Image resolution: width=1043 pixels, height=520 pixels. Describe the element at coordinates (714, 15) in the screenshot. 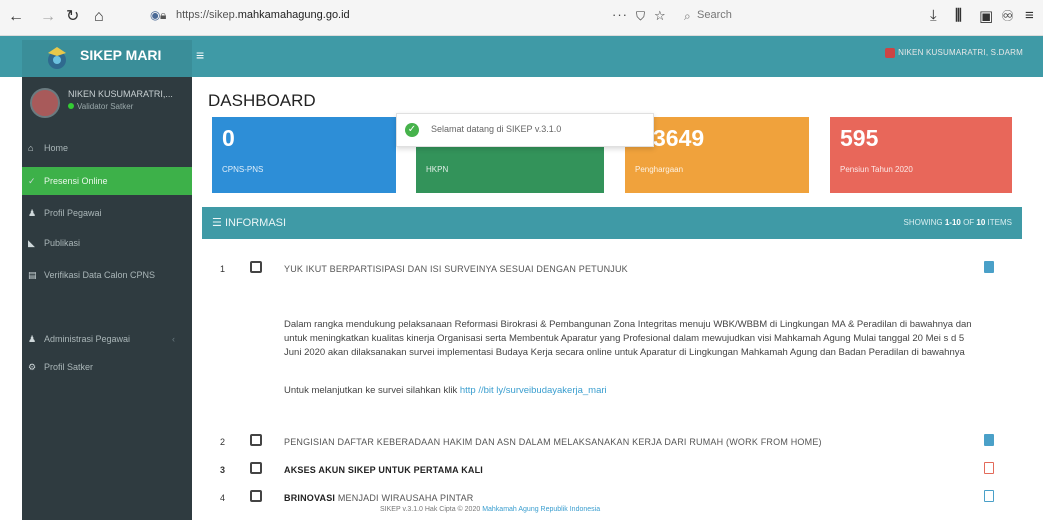

I see `search-input: Search` at that location.